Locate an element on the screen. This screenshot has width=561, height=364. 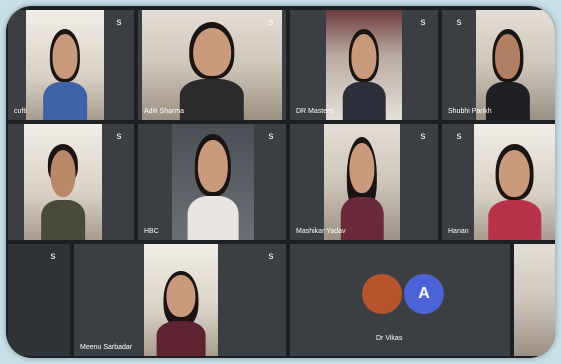
participant-name: Mashikar Yadav is located at coordinates (321, 231).